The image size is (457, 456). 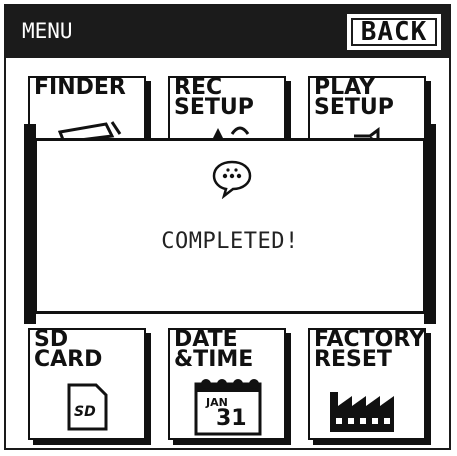 I want to click on factory-icon, so click(x=362, y=412).